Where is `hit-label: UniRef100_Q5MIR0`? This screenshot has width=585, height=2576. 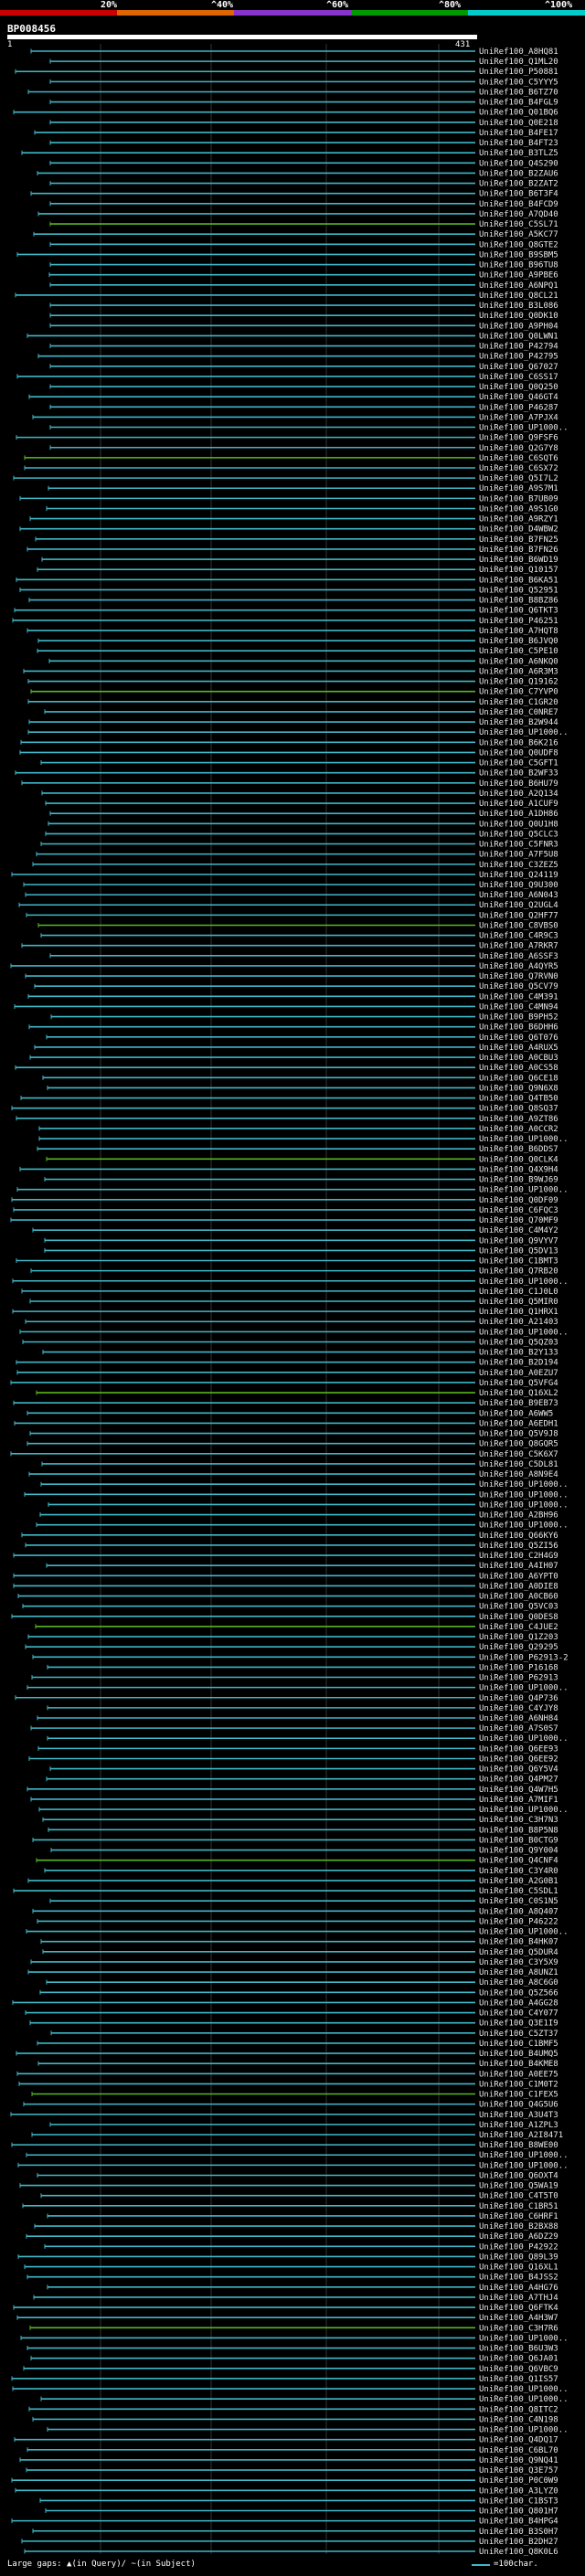
hit-label: UniRef100_Q5MIR0 is located at coordinates (518, 1302).